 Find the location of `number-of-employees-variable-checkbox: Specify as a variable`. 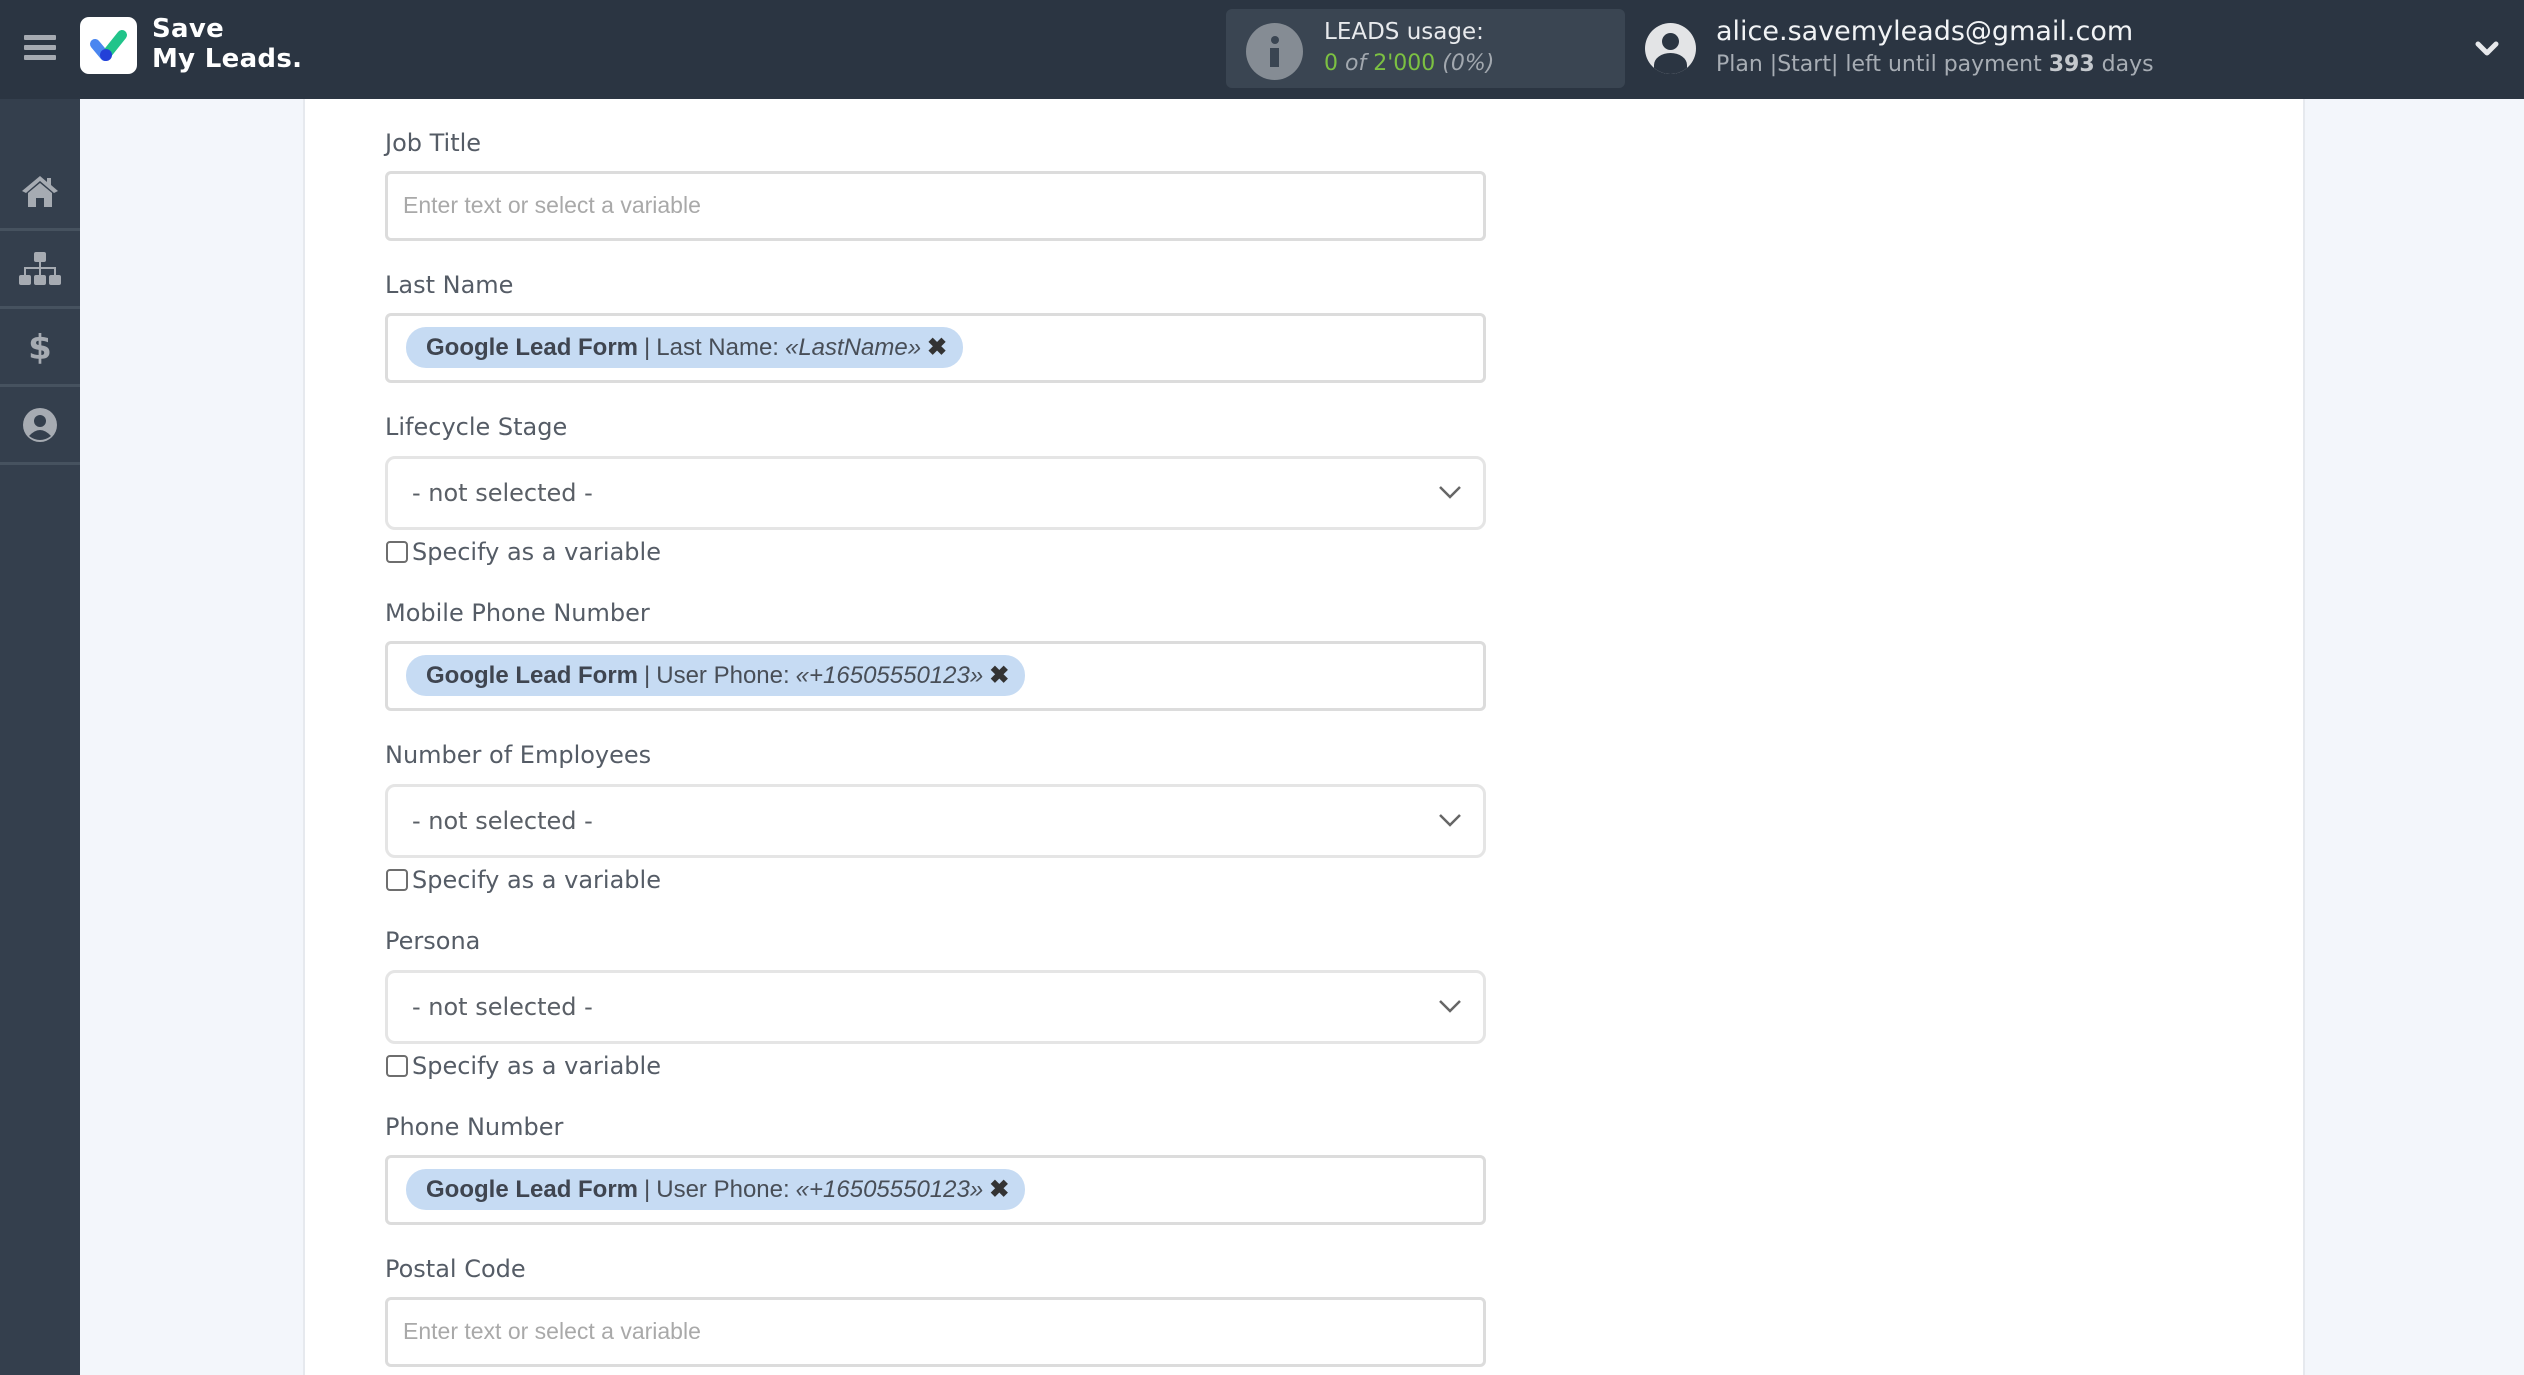

number-of-employees-variable-checkbox: Specify as a variable is located at coordinates (523, 880).